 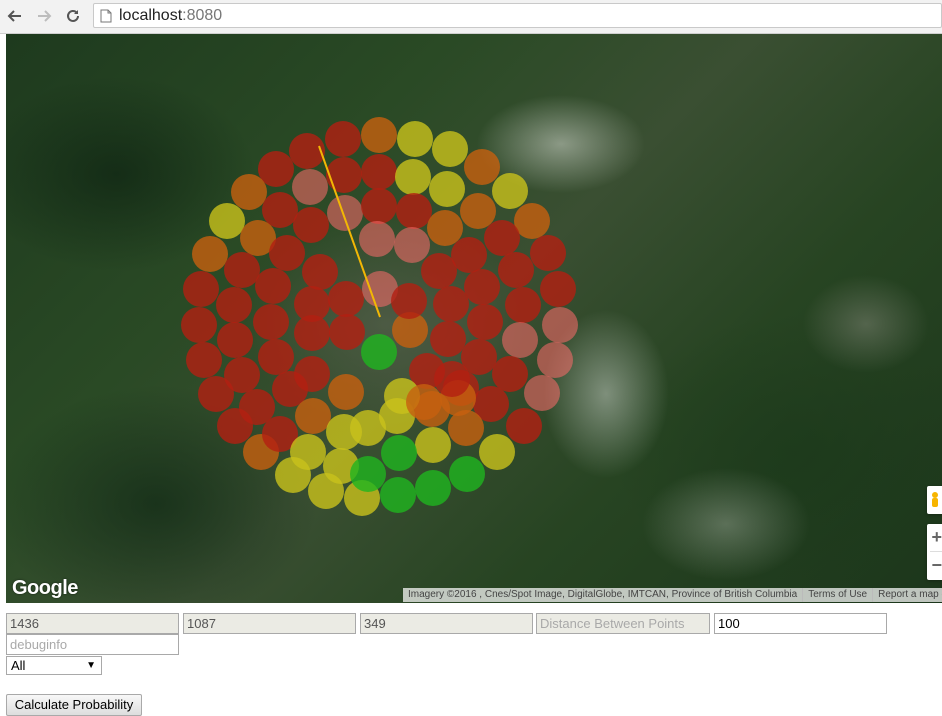 I want to click on pegman-icon, so click(x=934, y=499).